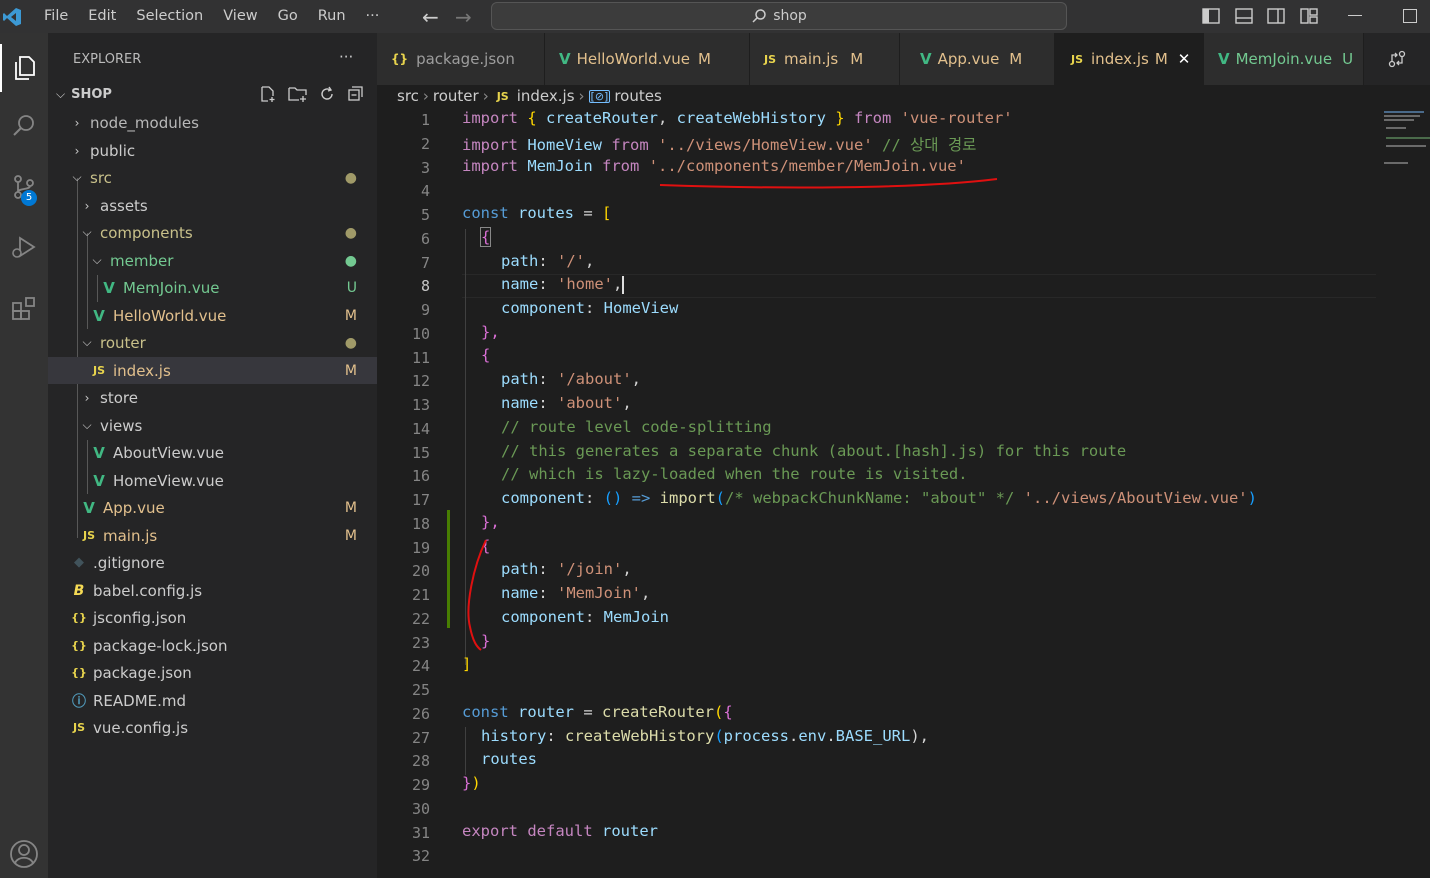 This screenshot has width=1430, height=878. What do you see at coordinates (212, 617) in the screenshot?
I see `tree-item-jsconfig-json: {} jsconfig.json` at bounding box center [212, 617].